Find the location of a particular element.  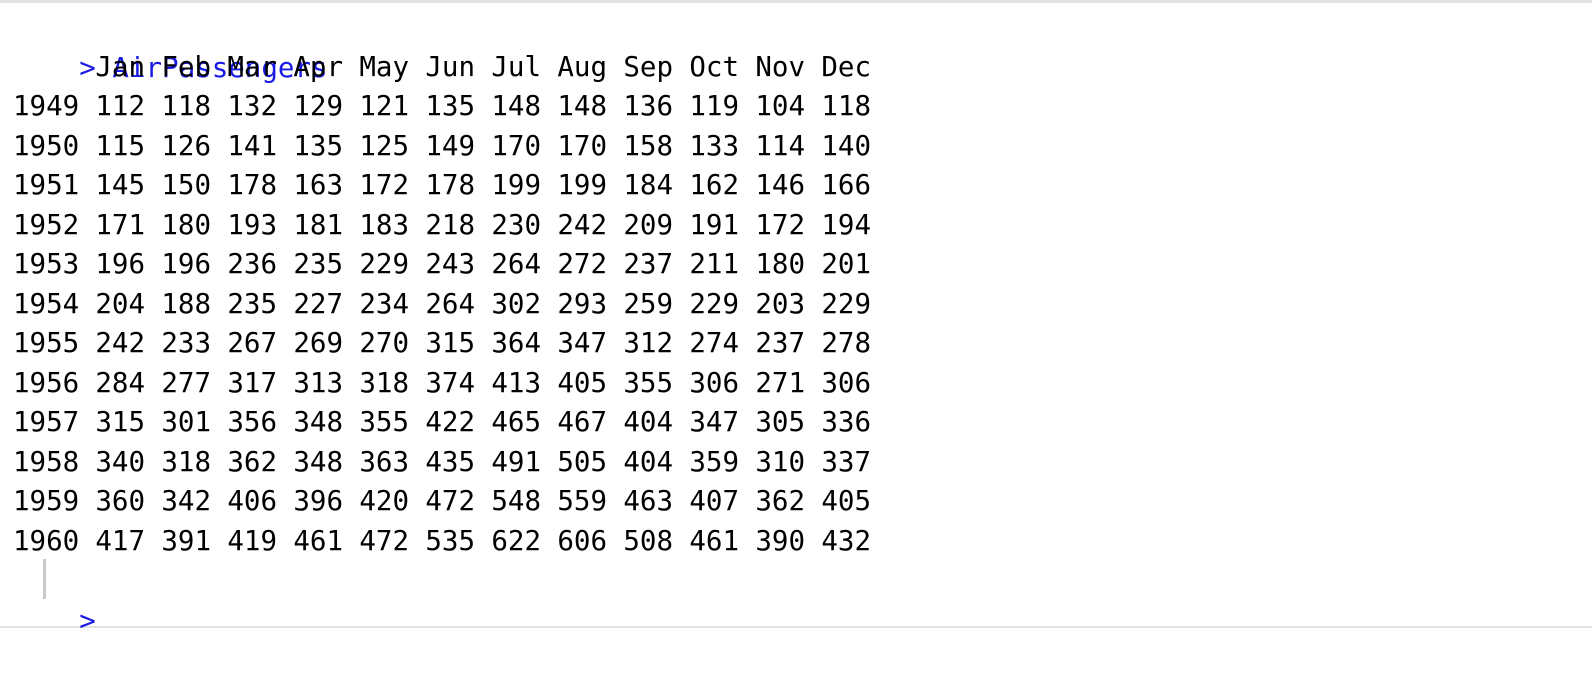

table-cell: 272 is located at coordinates (582, 264).